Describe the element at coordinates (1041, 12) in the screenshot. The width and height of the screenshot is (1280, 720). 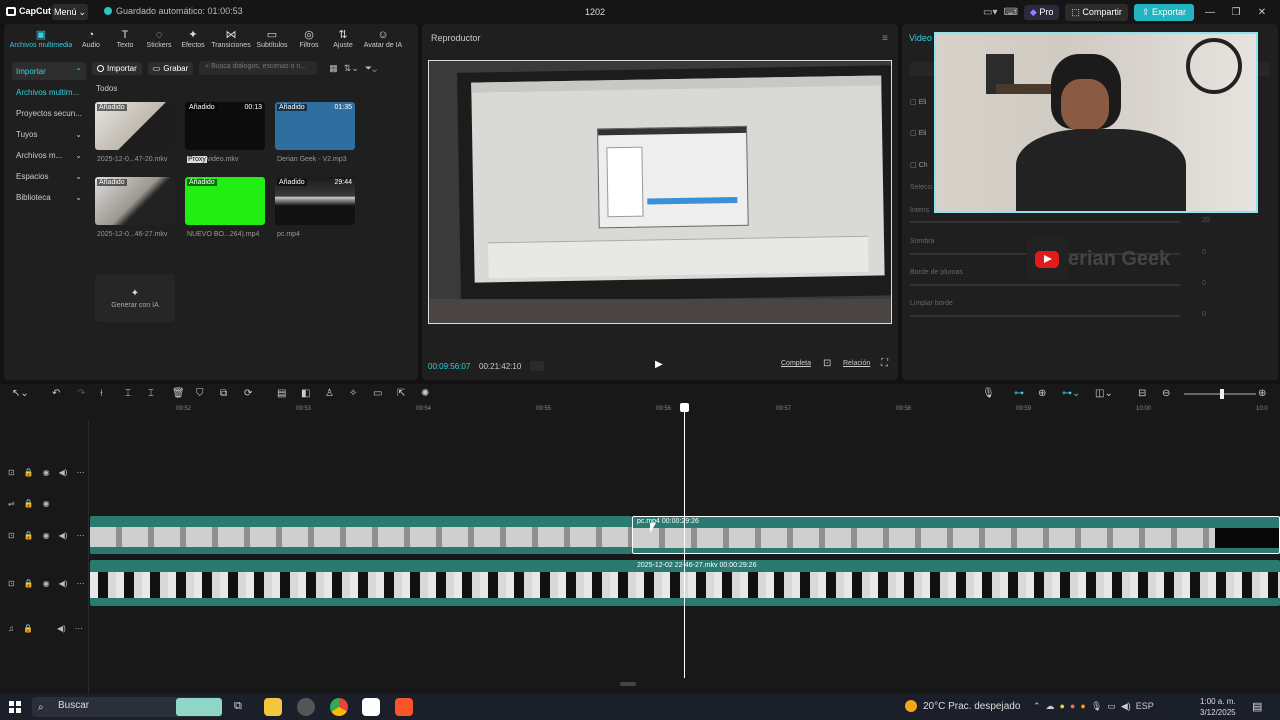
I see `pro-button: ◆ Pro` at that location.